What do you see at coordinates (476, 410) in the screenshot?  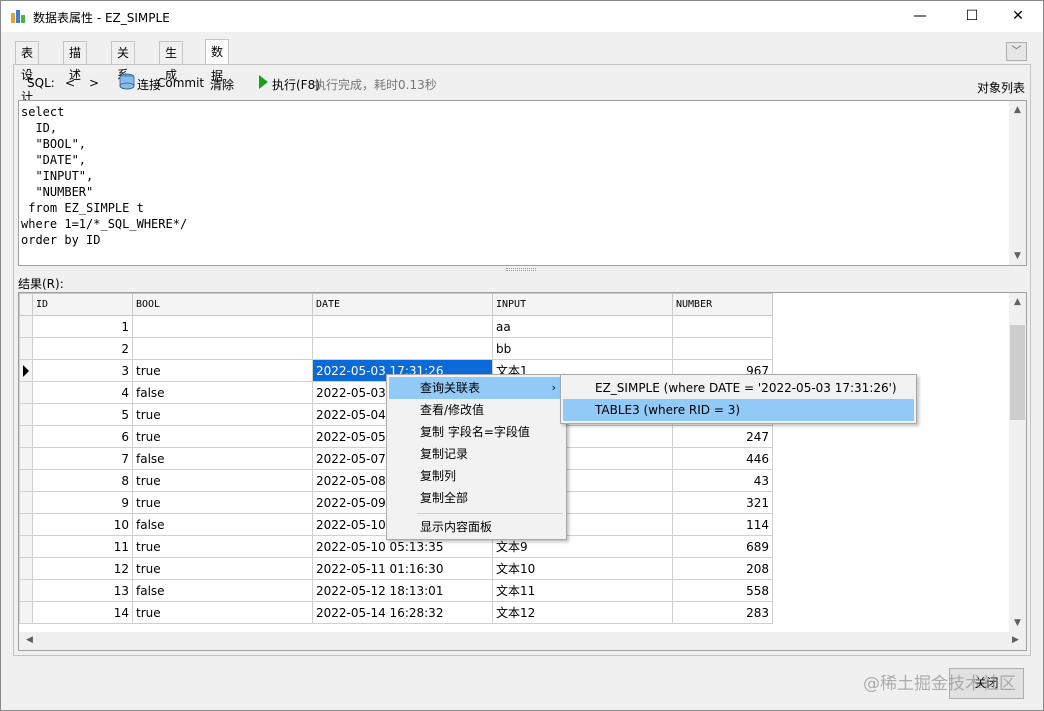 I see `menu-item-view-edit: 查看/修改值` at bounding box center [476, 410].